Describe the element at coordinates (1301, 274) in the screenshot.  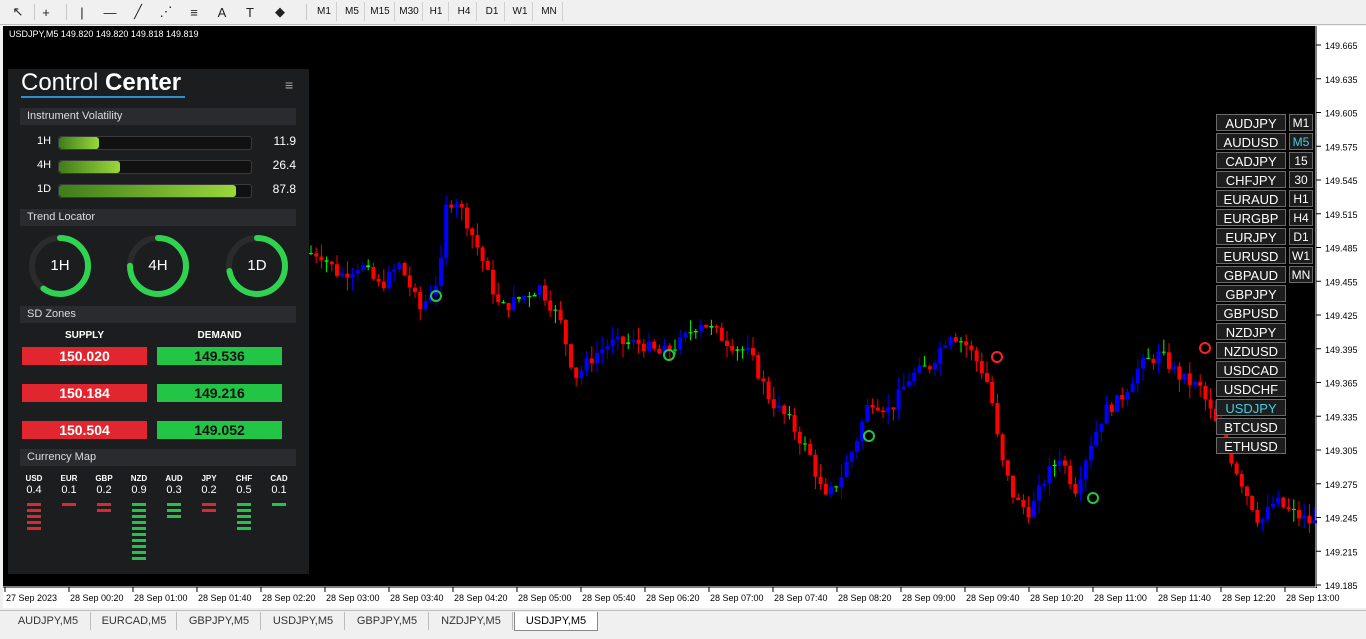
I see `side-timeframe-mn: MN` at that location.